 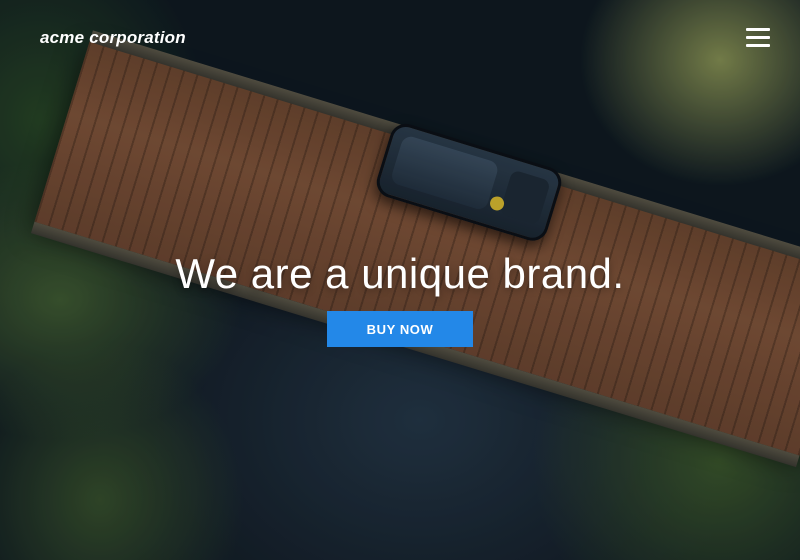 I want to click on hamburger-menu-icon, so click(x=758, y=37).